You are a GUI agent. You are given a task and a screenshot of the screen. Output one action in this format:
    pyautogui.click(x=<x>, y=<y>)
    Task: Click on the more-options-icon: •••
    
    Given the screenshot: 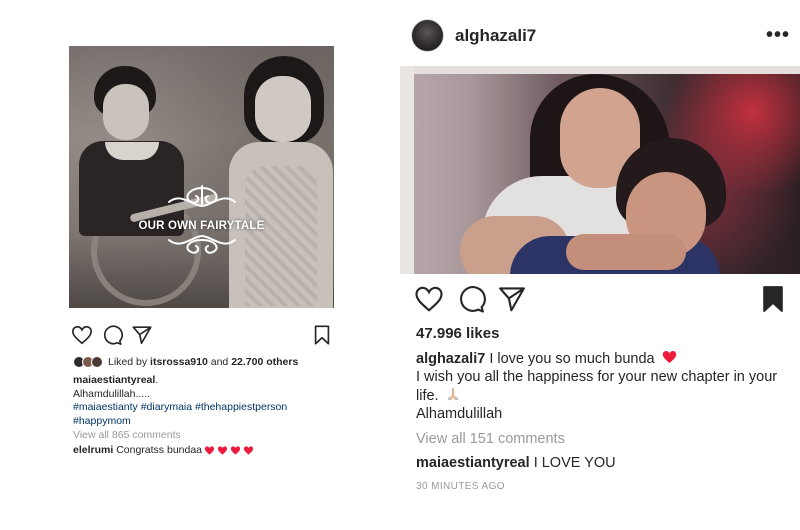 What is the action you would take?
    pyautogui.click(x=778, y=35)
    